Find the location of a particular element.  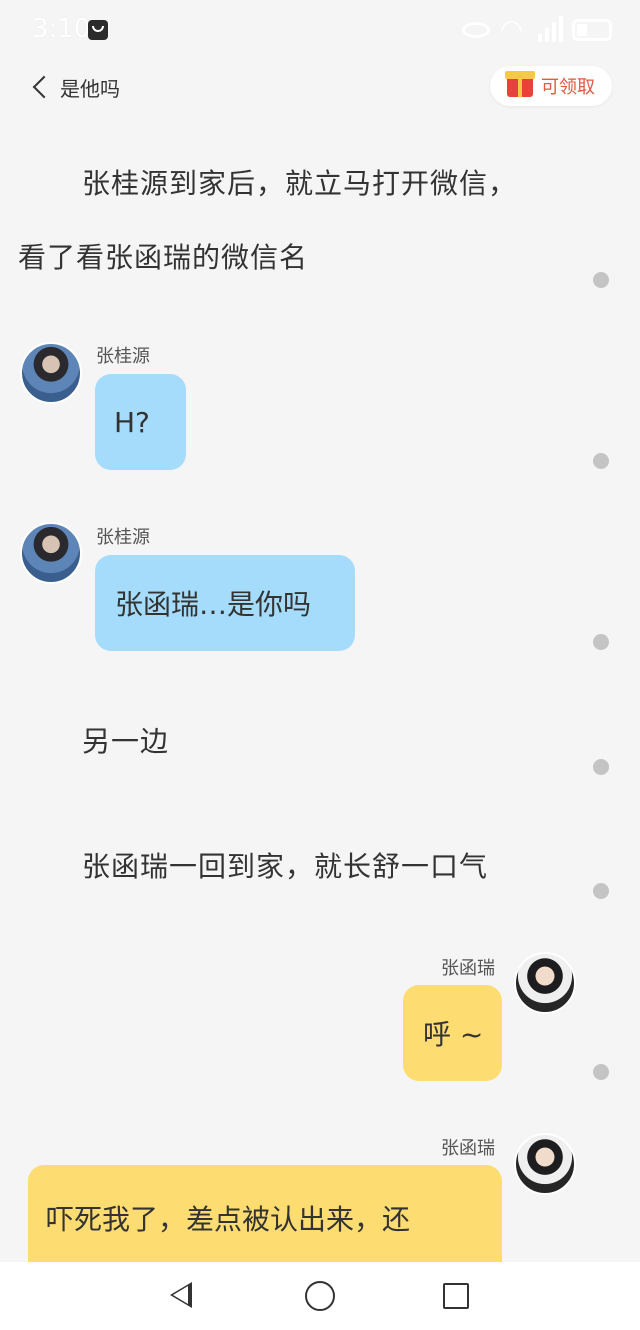

reward-button: 可领取 is located at coordinates (551, 86).